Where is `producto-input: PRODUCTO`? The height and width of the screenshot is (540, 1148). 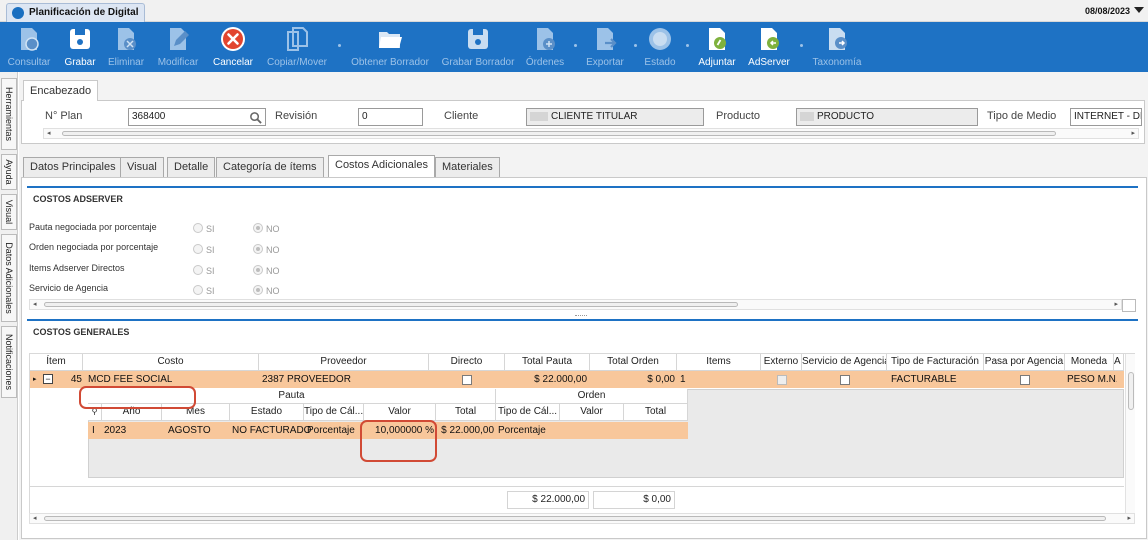
producto-input: PRODUCTO is located at coordinates (887, 117).